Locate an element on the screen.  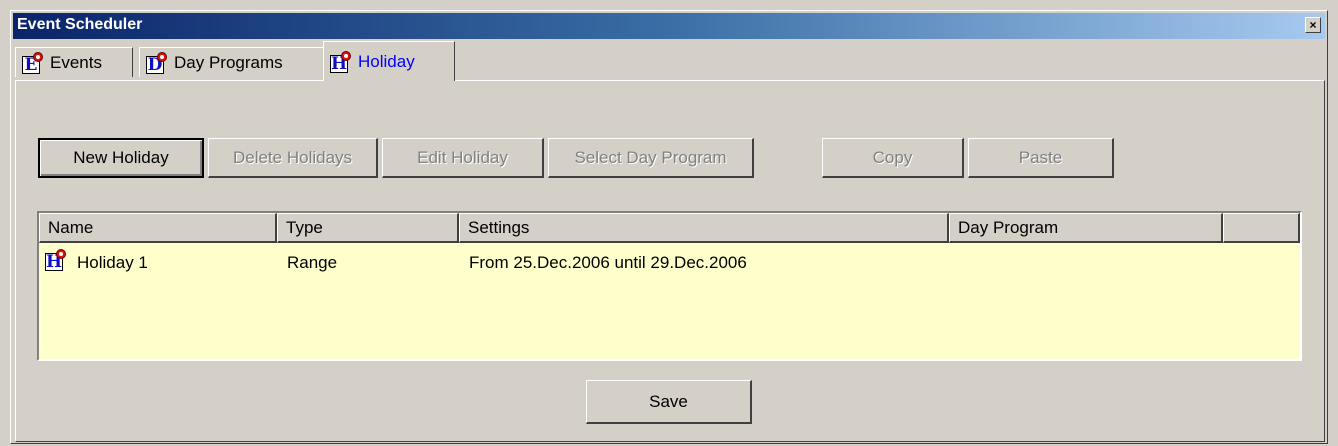
paste-button: Paste is located at coordinates (1041, 158).